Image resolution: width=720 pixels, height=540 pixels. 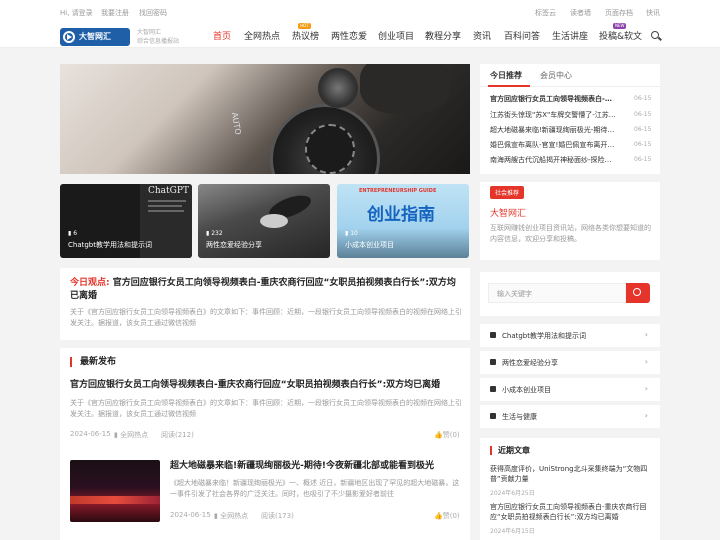 I want to click on thumb-image-text: 创业指南, so click(x=401, y=215).